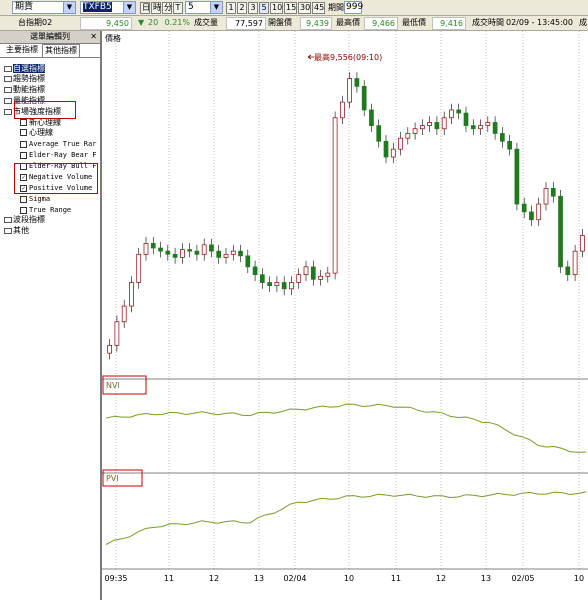 This screenshot has width=588, height=603. Describe the element at coordinates (35, 199) in the screenshot. I see `tree-item-sigma: Sigma` at that location.